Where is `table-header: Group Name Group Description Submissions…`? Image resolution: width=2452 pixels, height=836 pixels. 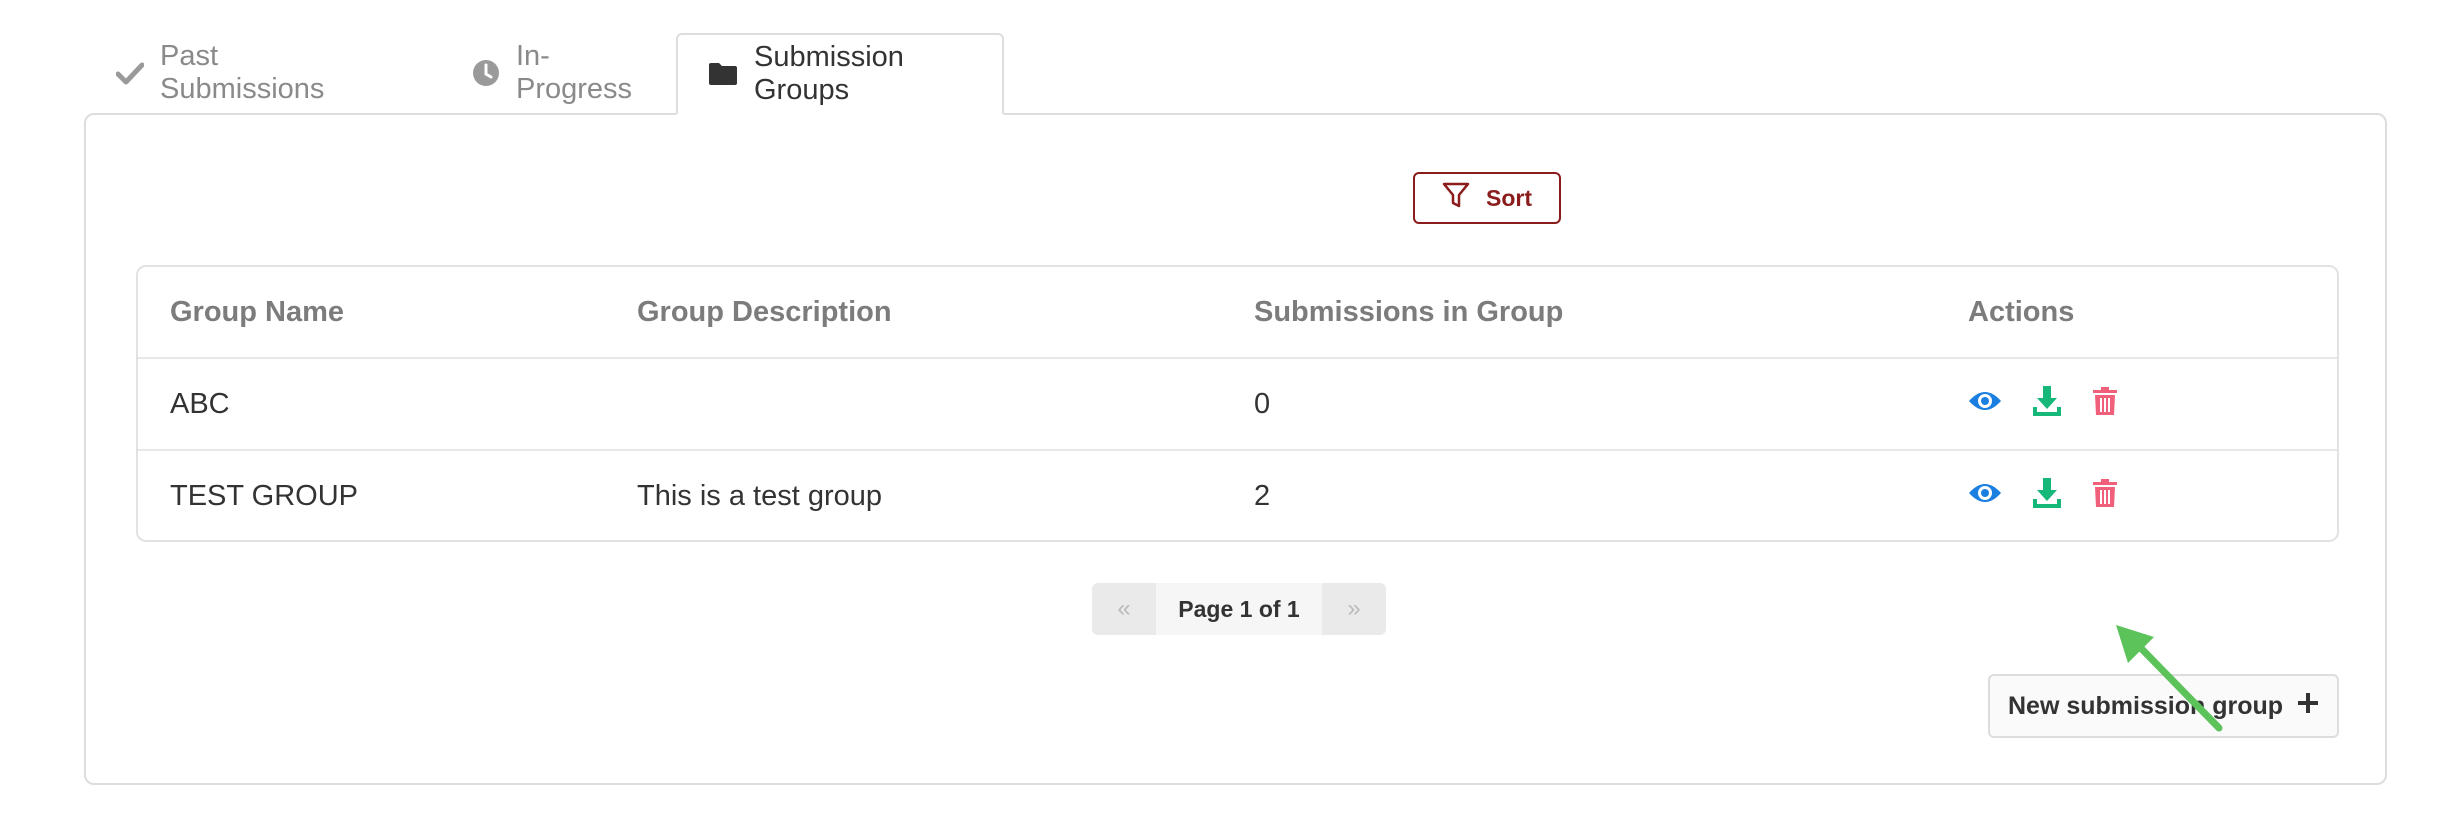
table-header: Group Name Group Description Submissions… is located at coordinates (1237, 312).